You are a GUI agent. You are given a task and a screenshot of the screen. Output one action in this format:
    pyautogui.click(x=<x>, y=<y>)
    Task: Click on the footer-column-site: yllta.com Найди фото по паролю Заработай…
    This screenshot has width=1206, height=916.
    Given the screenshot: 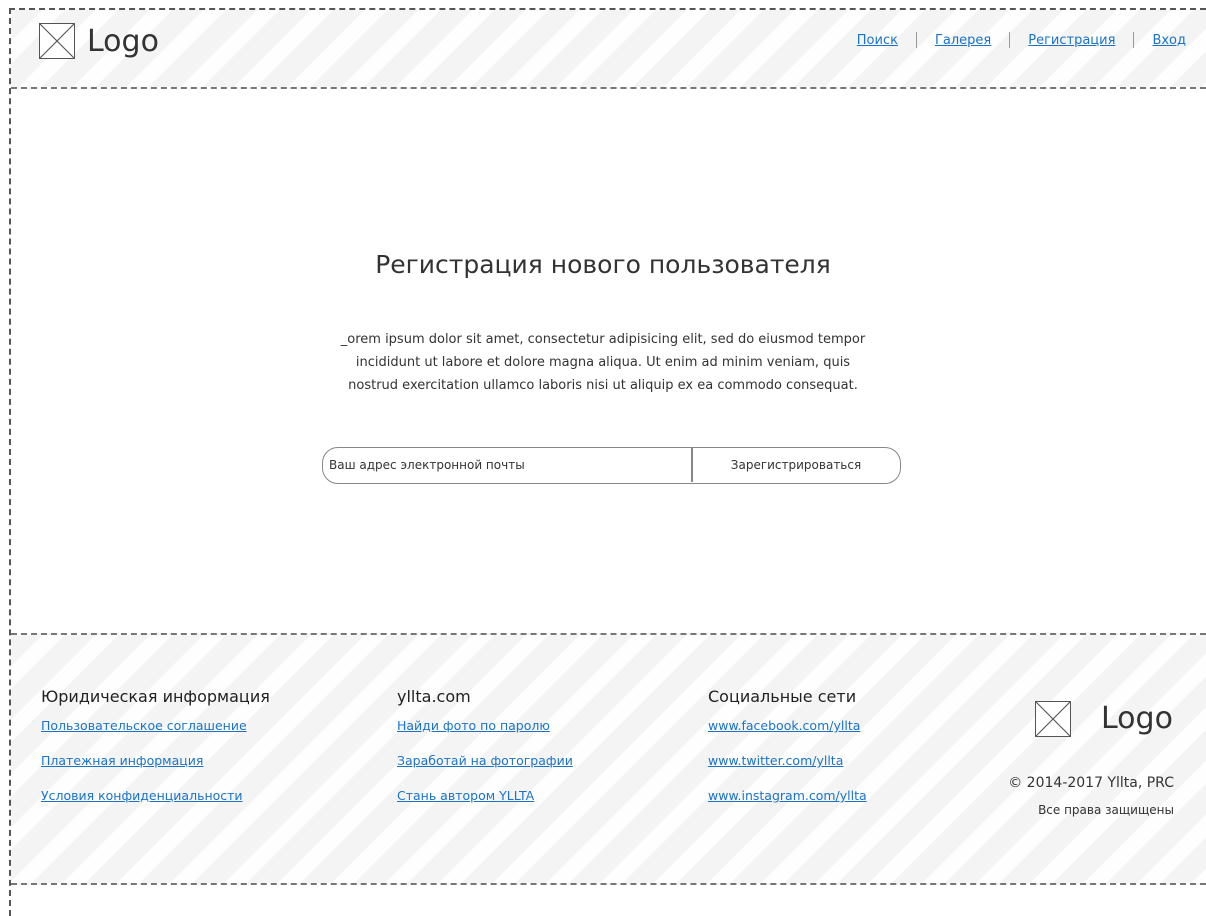 What is the action you would take?
    pyautogui.click(x=485, y=755)
    